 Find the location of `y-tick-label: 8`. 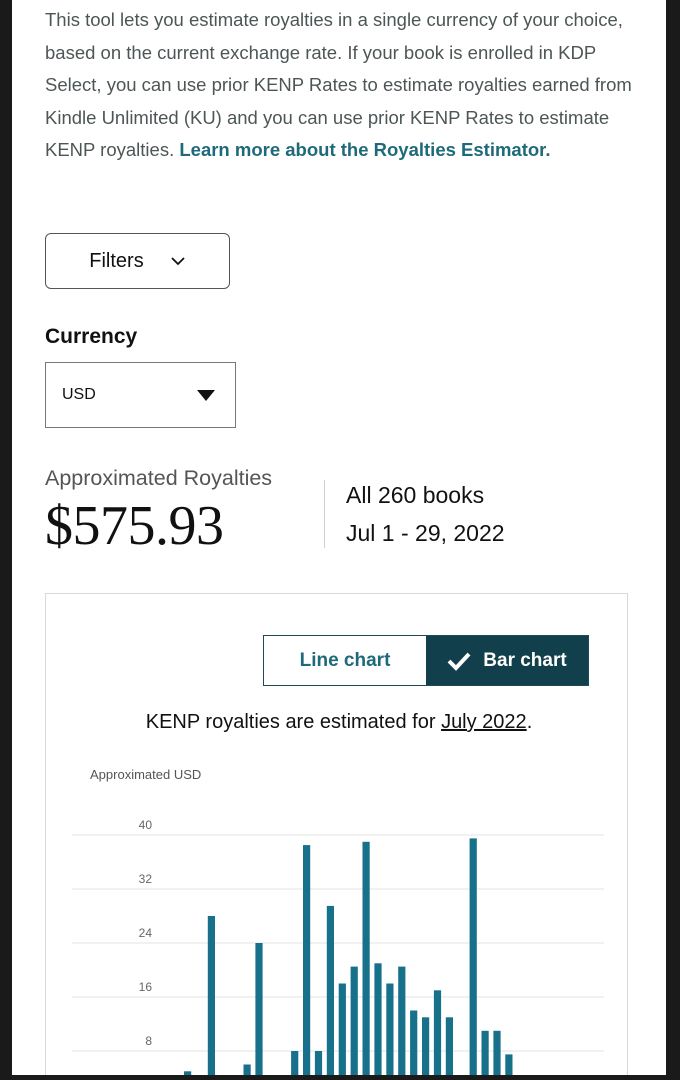

y-tick-label: 8 is located at coordinates (148, 1041).